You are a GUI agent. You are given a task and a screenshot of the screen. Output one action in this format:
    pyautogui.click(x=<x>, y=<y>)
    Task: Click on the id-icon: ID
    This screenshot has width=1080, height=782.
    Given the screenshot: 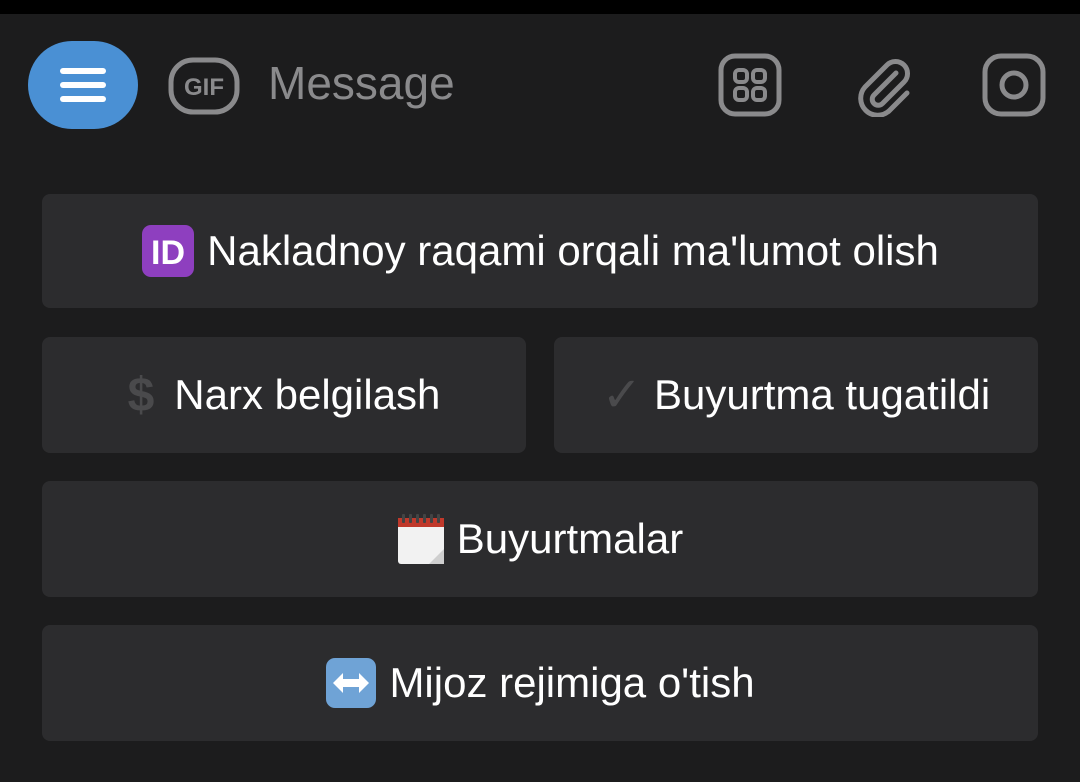 What is the action you would take?
    pyautogui.click(x=168, y=251)
    